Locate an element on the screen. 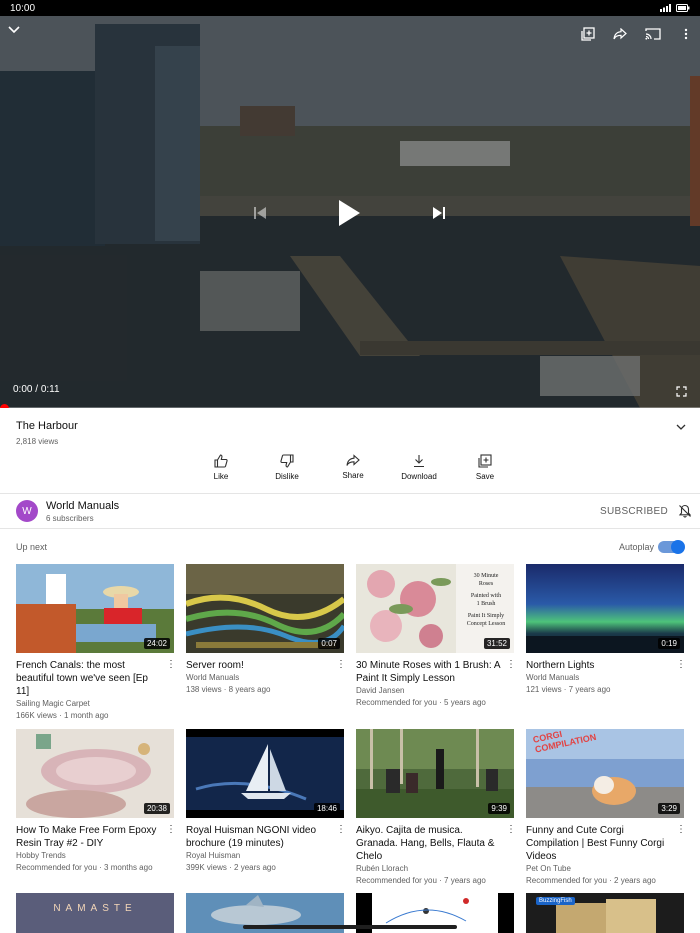 The image size is (700, 933). like-button: Like is located at coordinates (221, 467).